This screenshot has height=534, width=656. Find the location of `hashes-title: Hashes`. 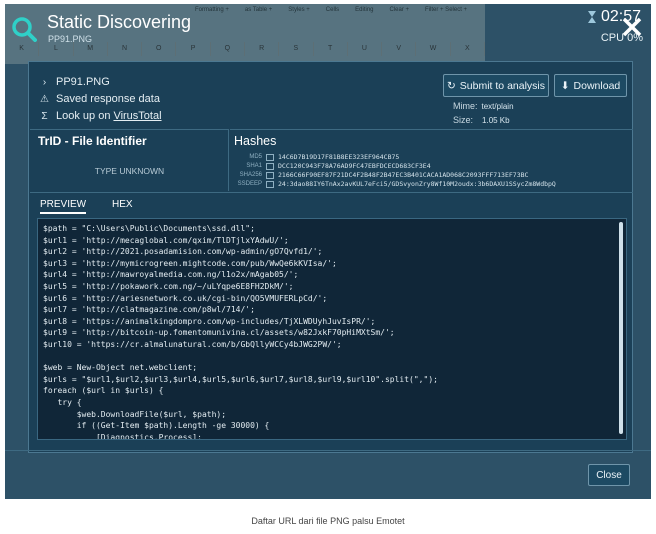

hashes-title: Hashes is located at coordinates (255, 141).